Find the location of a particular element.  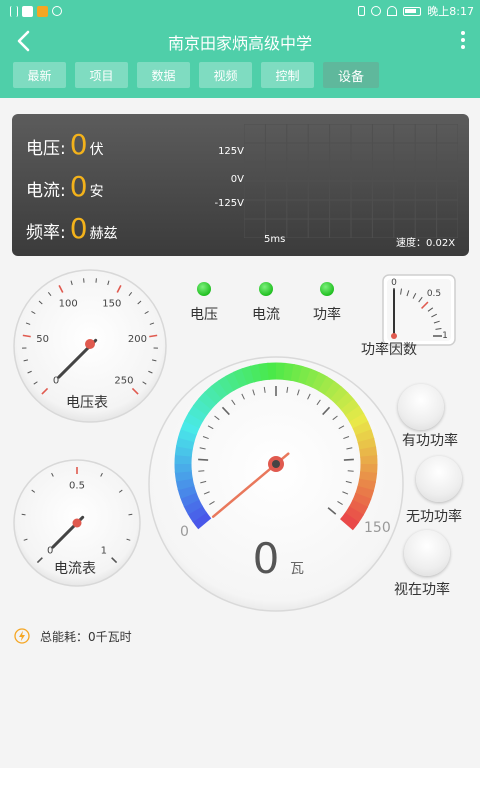

apparent-power-button is located at coordinates (427, 553).